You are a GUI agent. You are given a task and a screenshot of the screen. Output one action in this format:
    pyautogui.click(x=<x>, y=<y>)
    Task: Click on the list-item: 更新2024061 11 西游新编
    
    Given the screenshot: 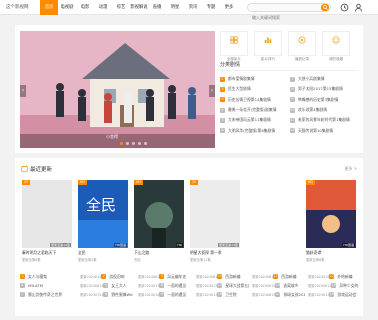 What is the action you would take?
    pyautogui.click(x=277, y=276)
    